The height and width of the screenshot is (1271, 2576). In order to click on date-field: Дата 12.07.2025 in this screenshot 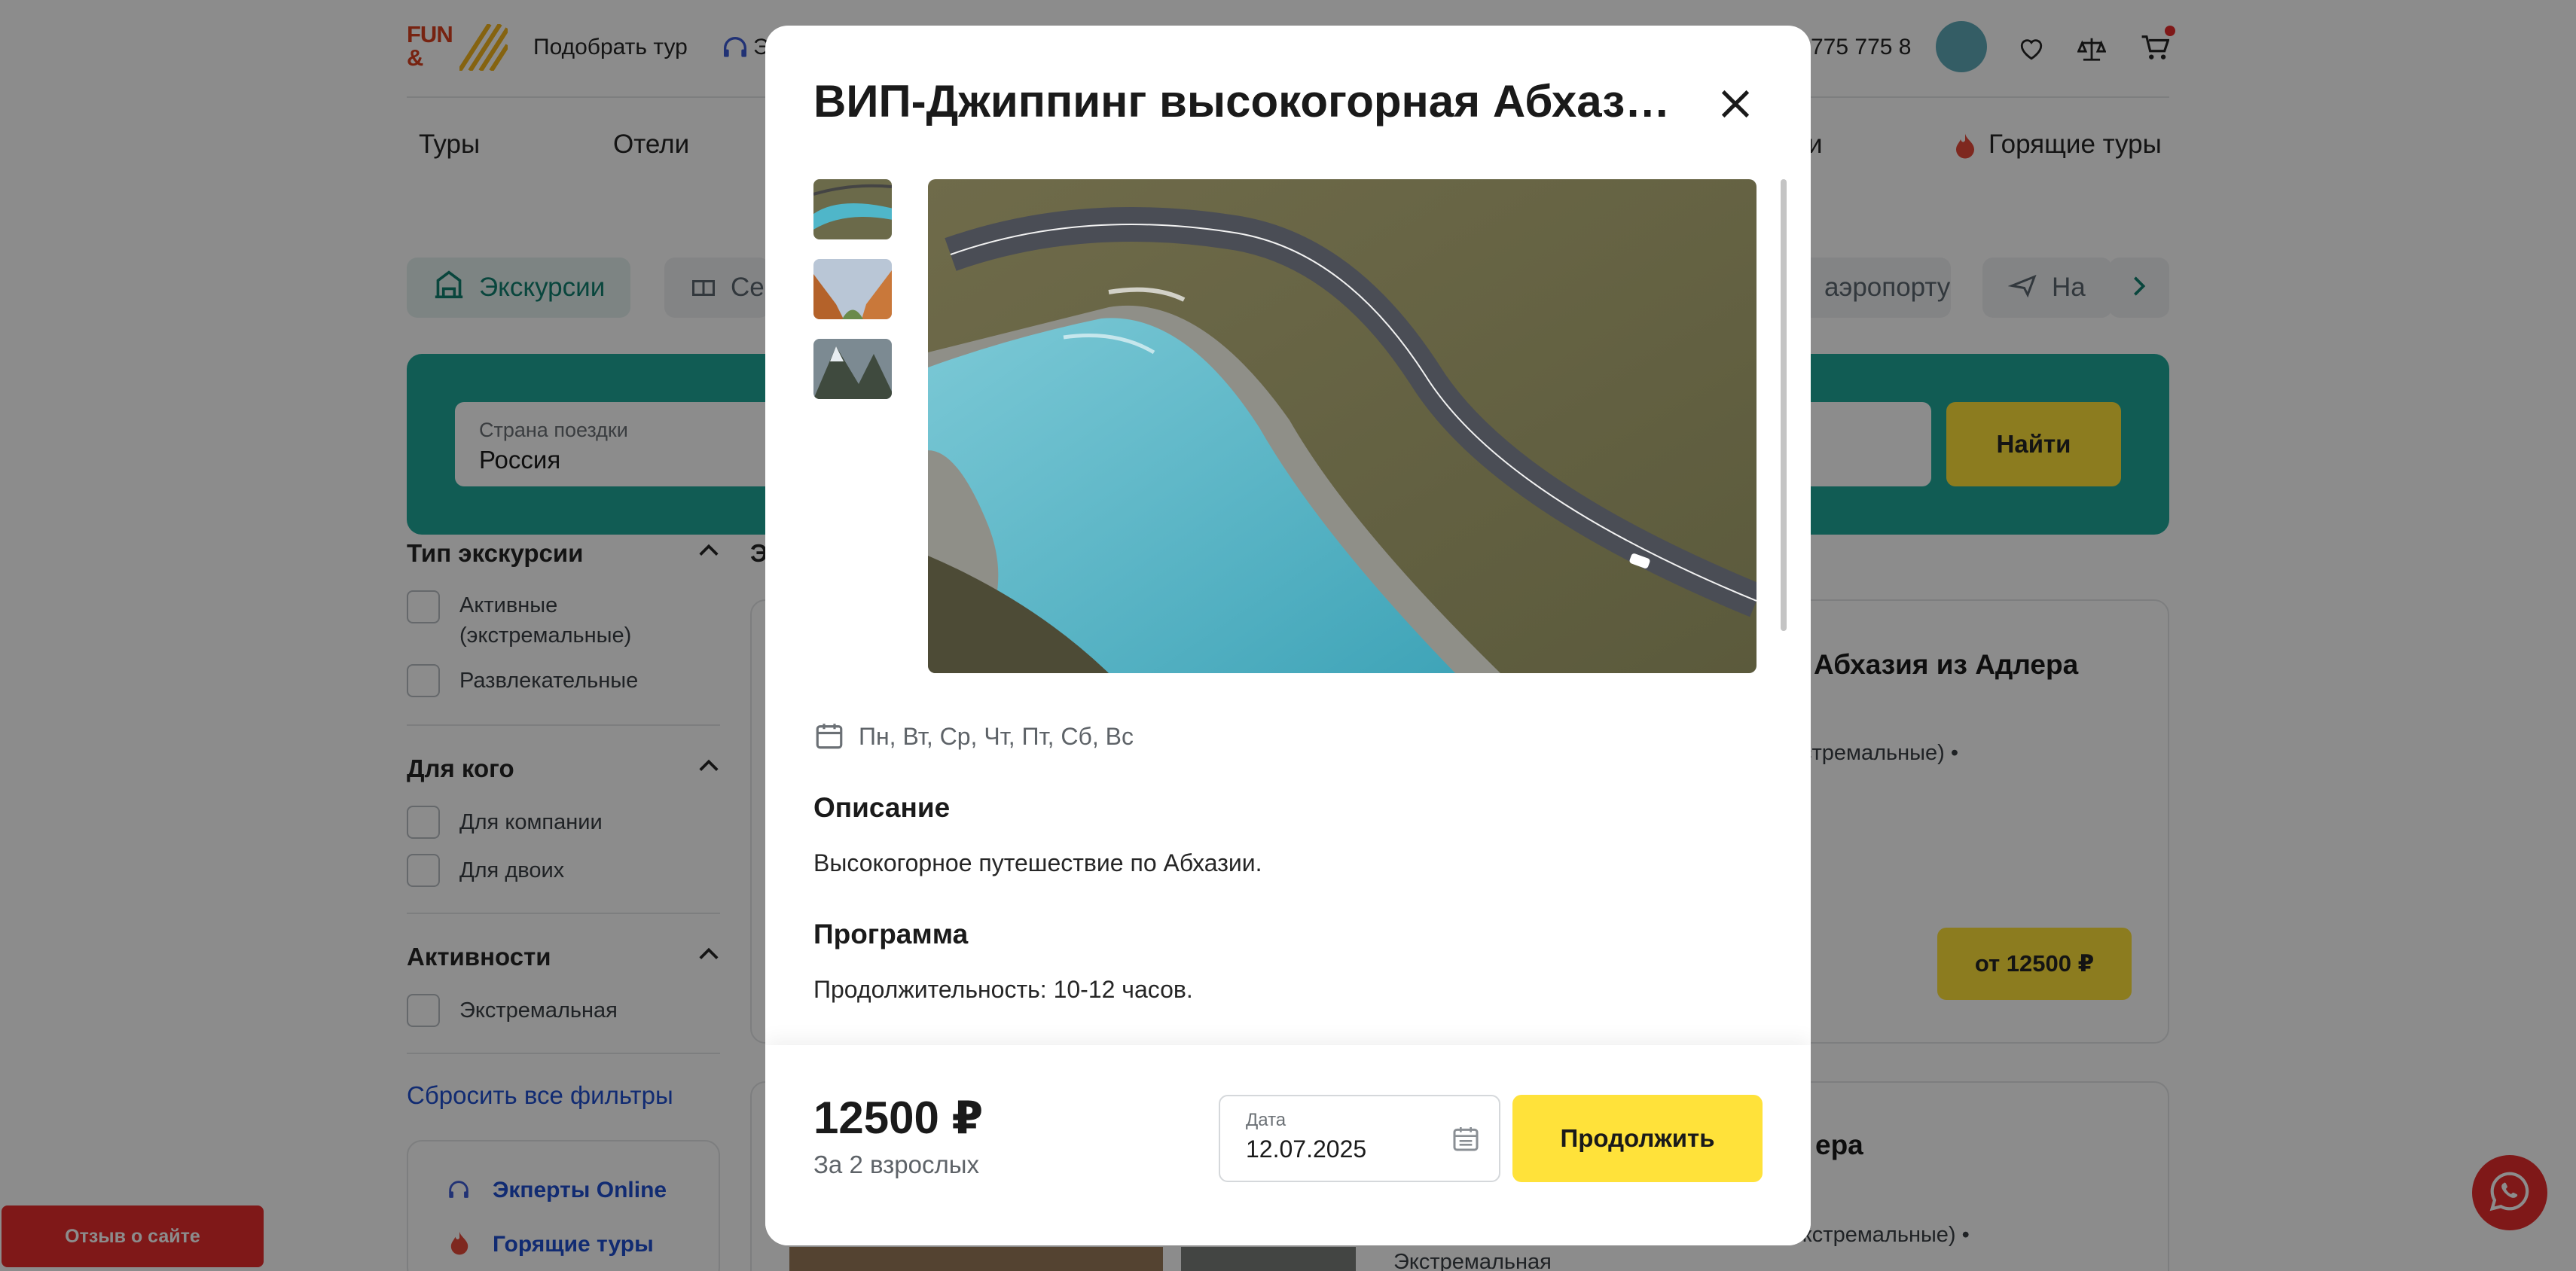, I will do `click(1360, 1138)`.